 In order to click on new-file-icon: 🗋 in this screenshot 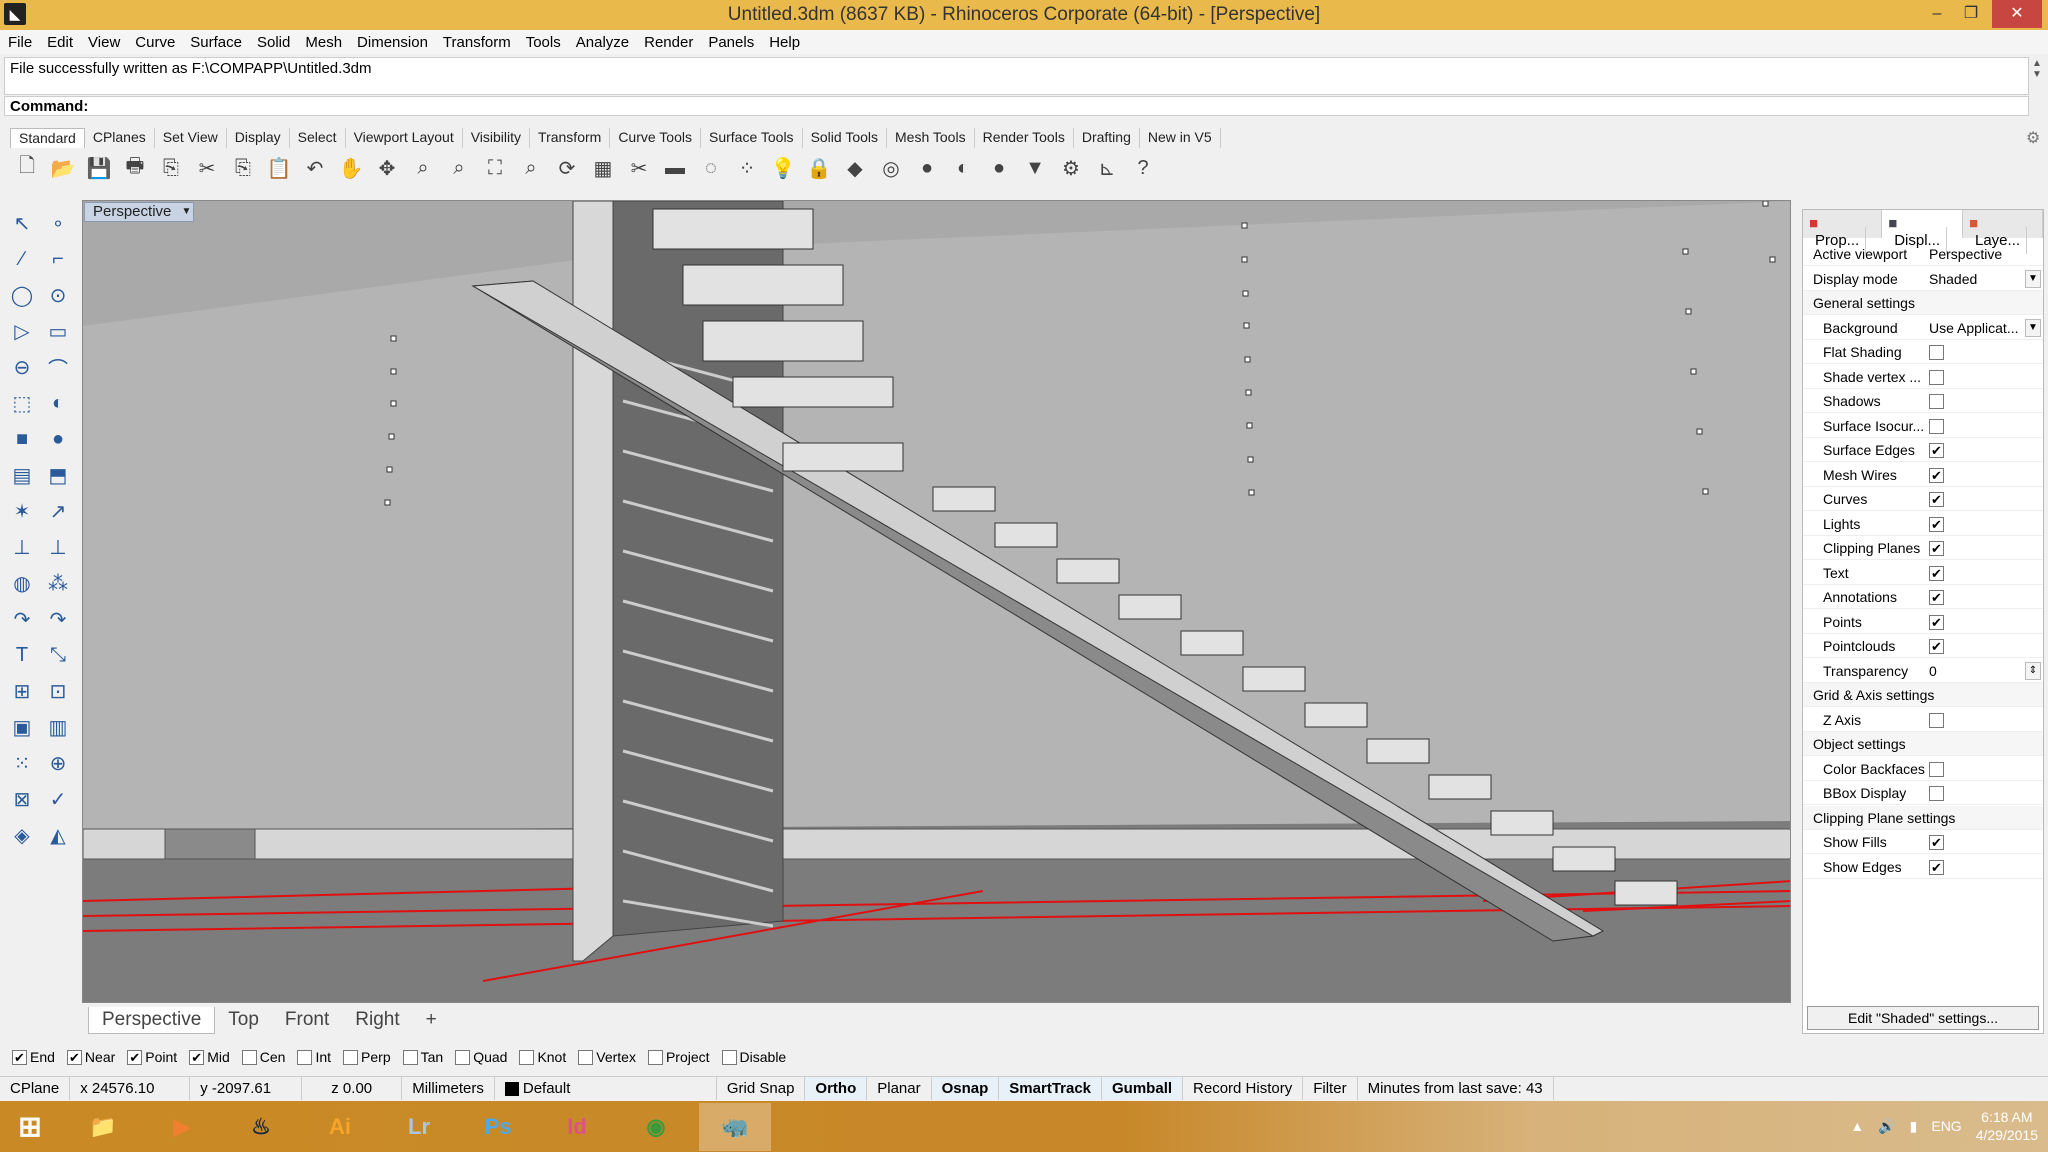, I will do `click(27, 168)`.